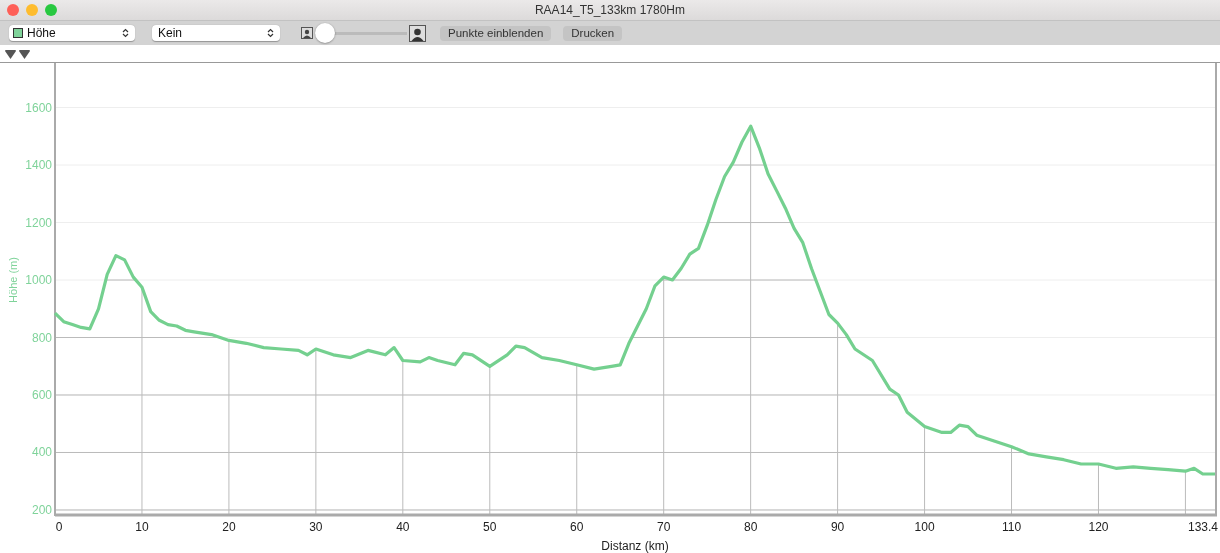 The image size is (1220, 553). Describe the element at coordinates (229, 527) in the screenshot. I see `x-tick-label: 20` at that location.